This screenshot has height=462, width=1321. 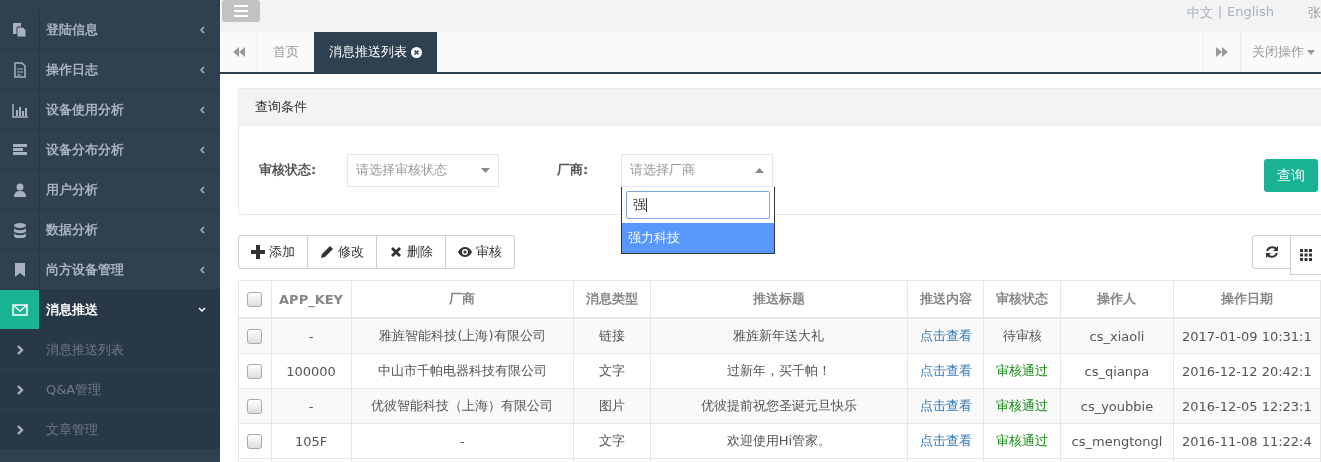 I want to click on query-button: 查询, so click(x=1291, y=175).